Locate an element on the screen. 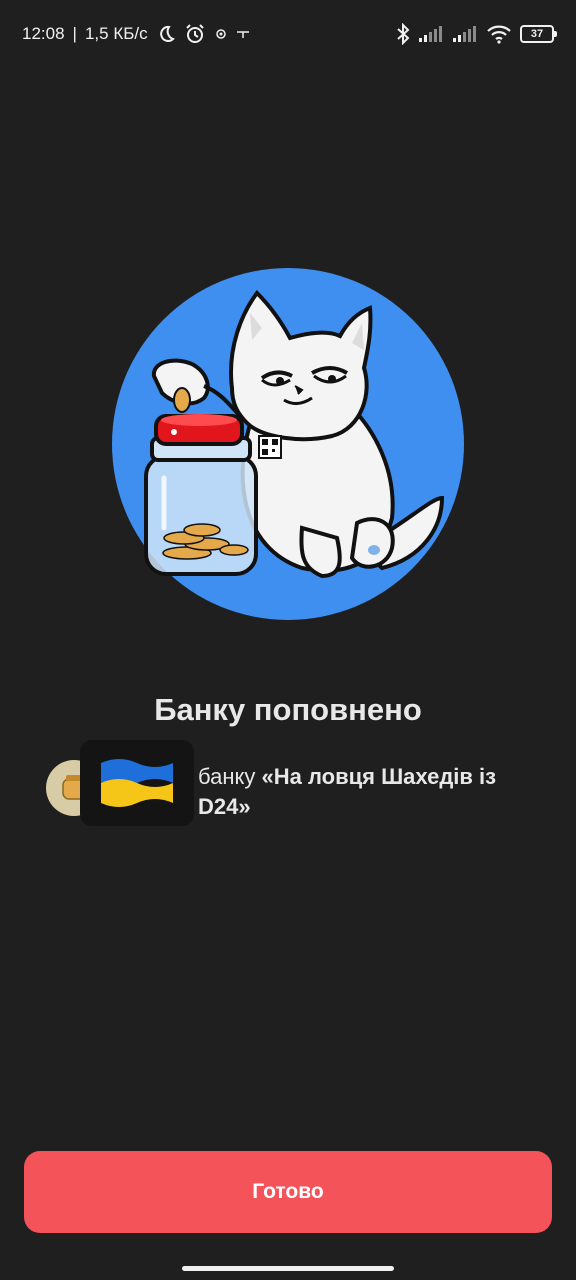 The height and width of the screenshot is (1280, 576). status-right: 37 is located at coordinates (476, 34).